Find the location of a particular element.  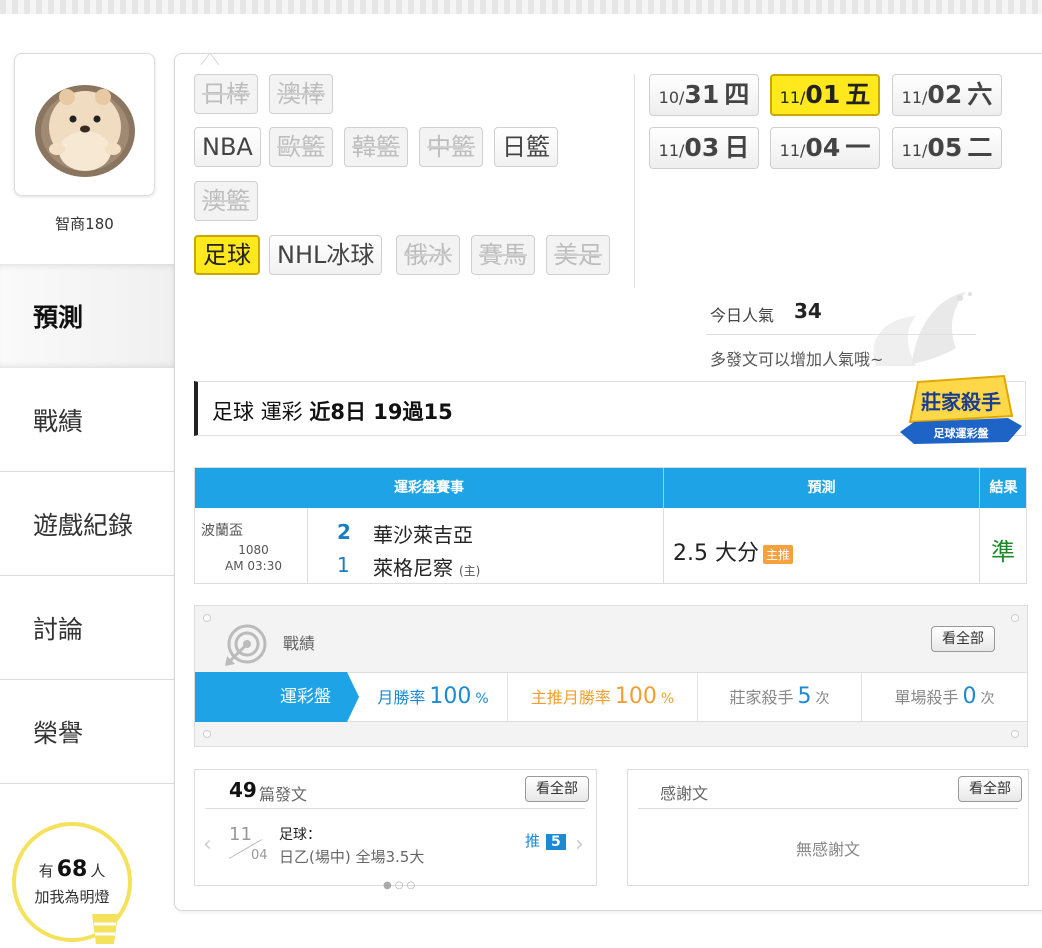

record-tab-arrow is located at coordinates (353, 697).